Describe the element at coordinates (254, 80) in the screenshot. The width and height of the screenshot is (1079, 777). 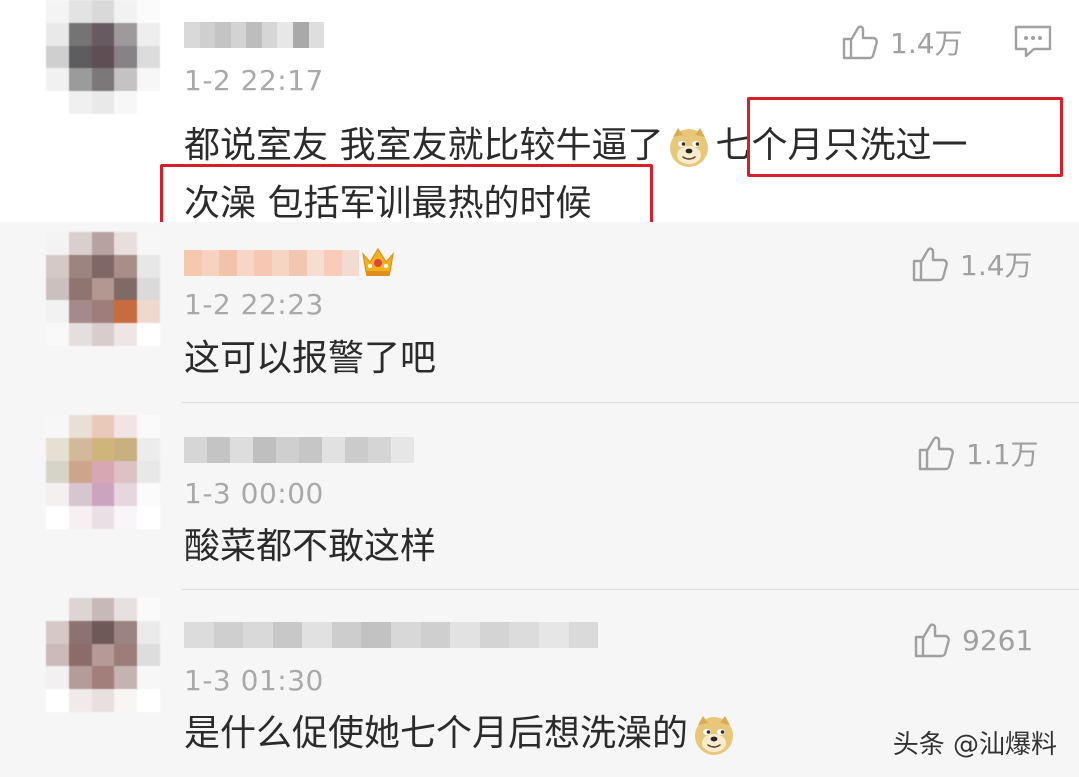
I see `comment-time: 1-2 22:17` at that location.